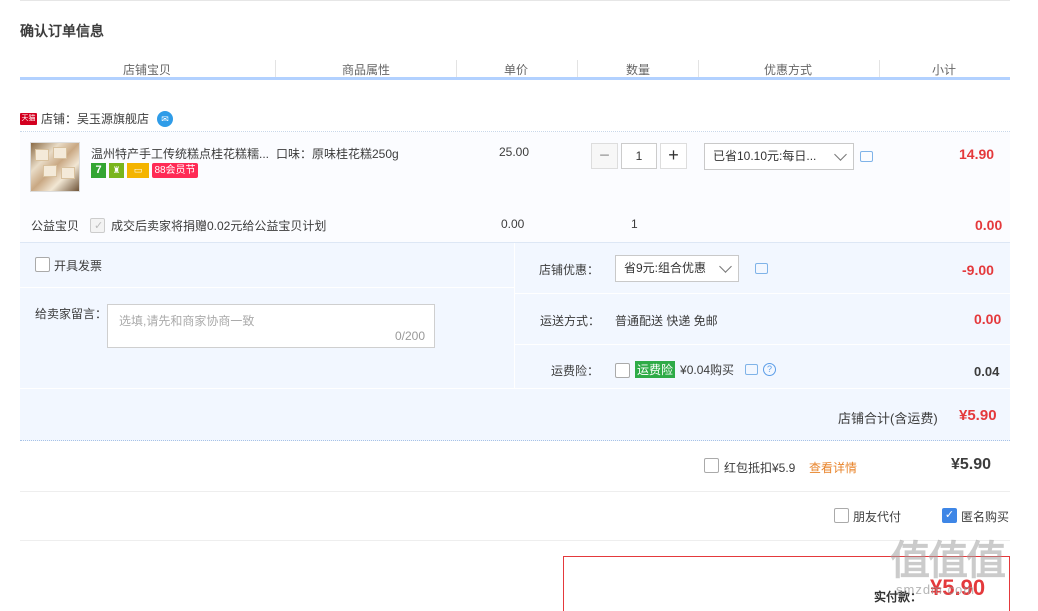 Image resolution: width=1038 pixels, height=611 pixels. I want to click on unit-price: 25.00, so click(514, 152).